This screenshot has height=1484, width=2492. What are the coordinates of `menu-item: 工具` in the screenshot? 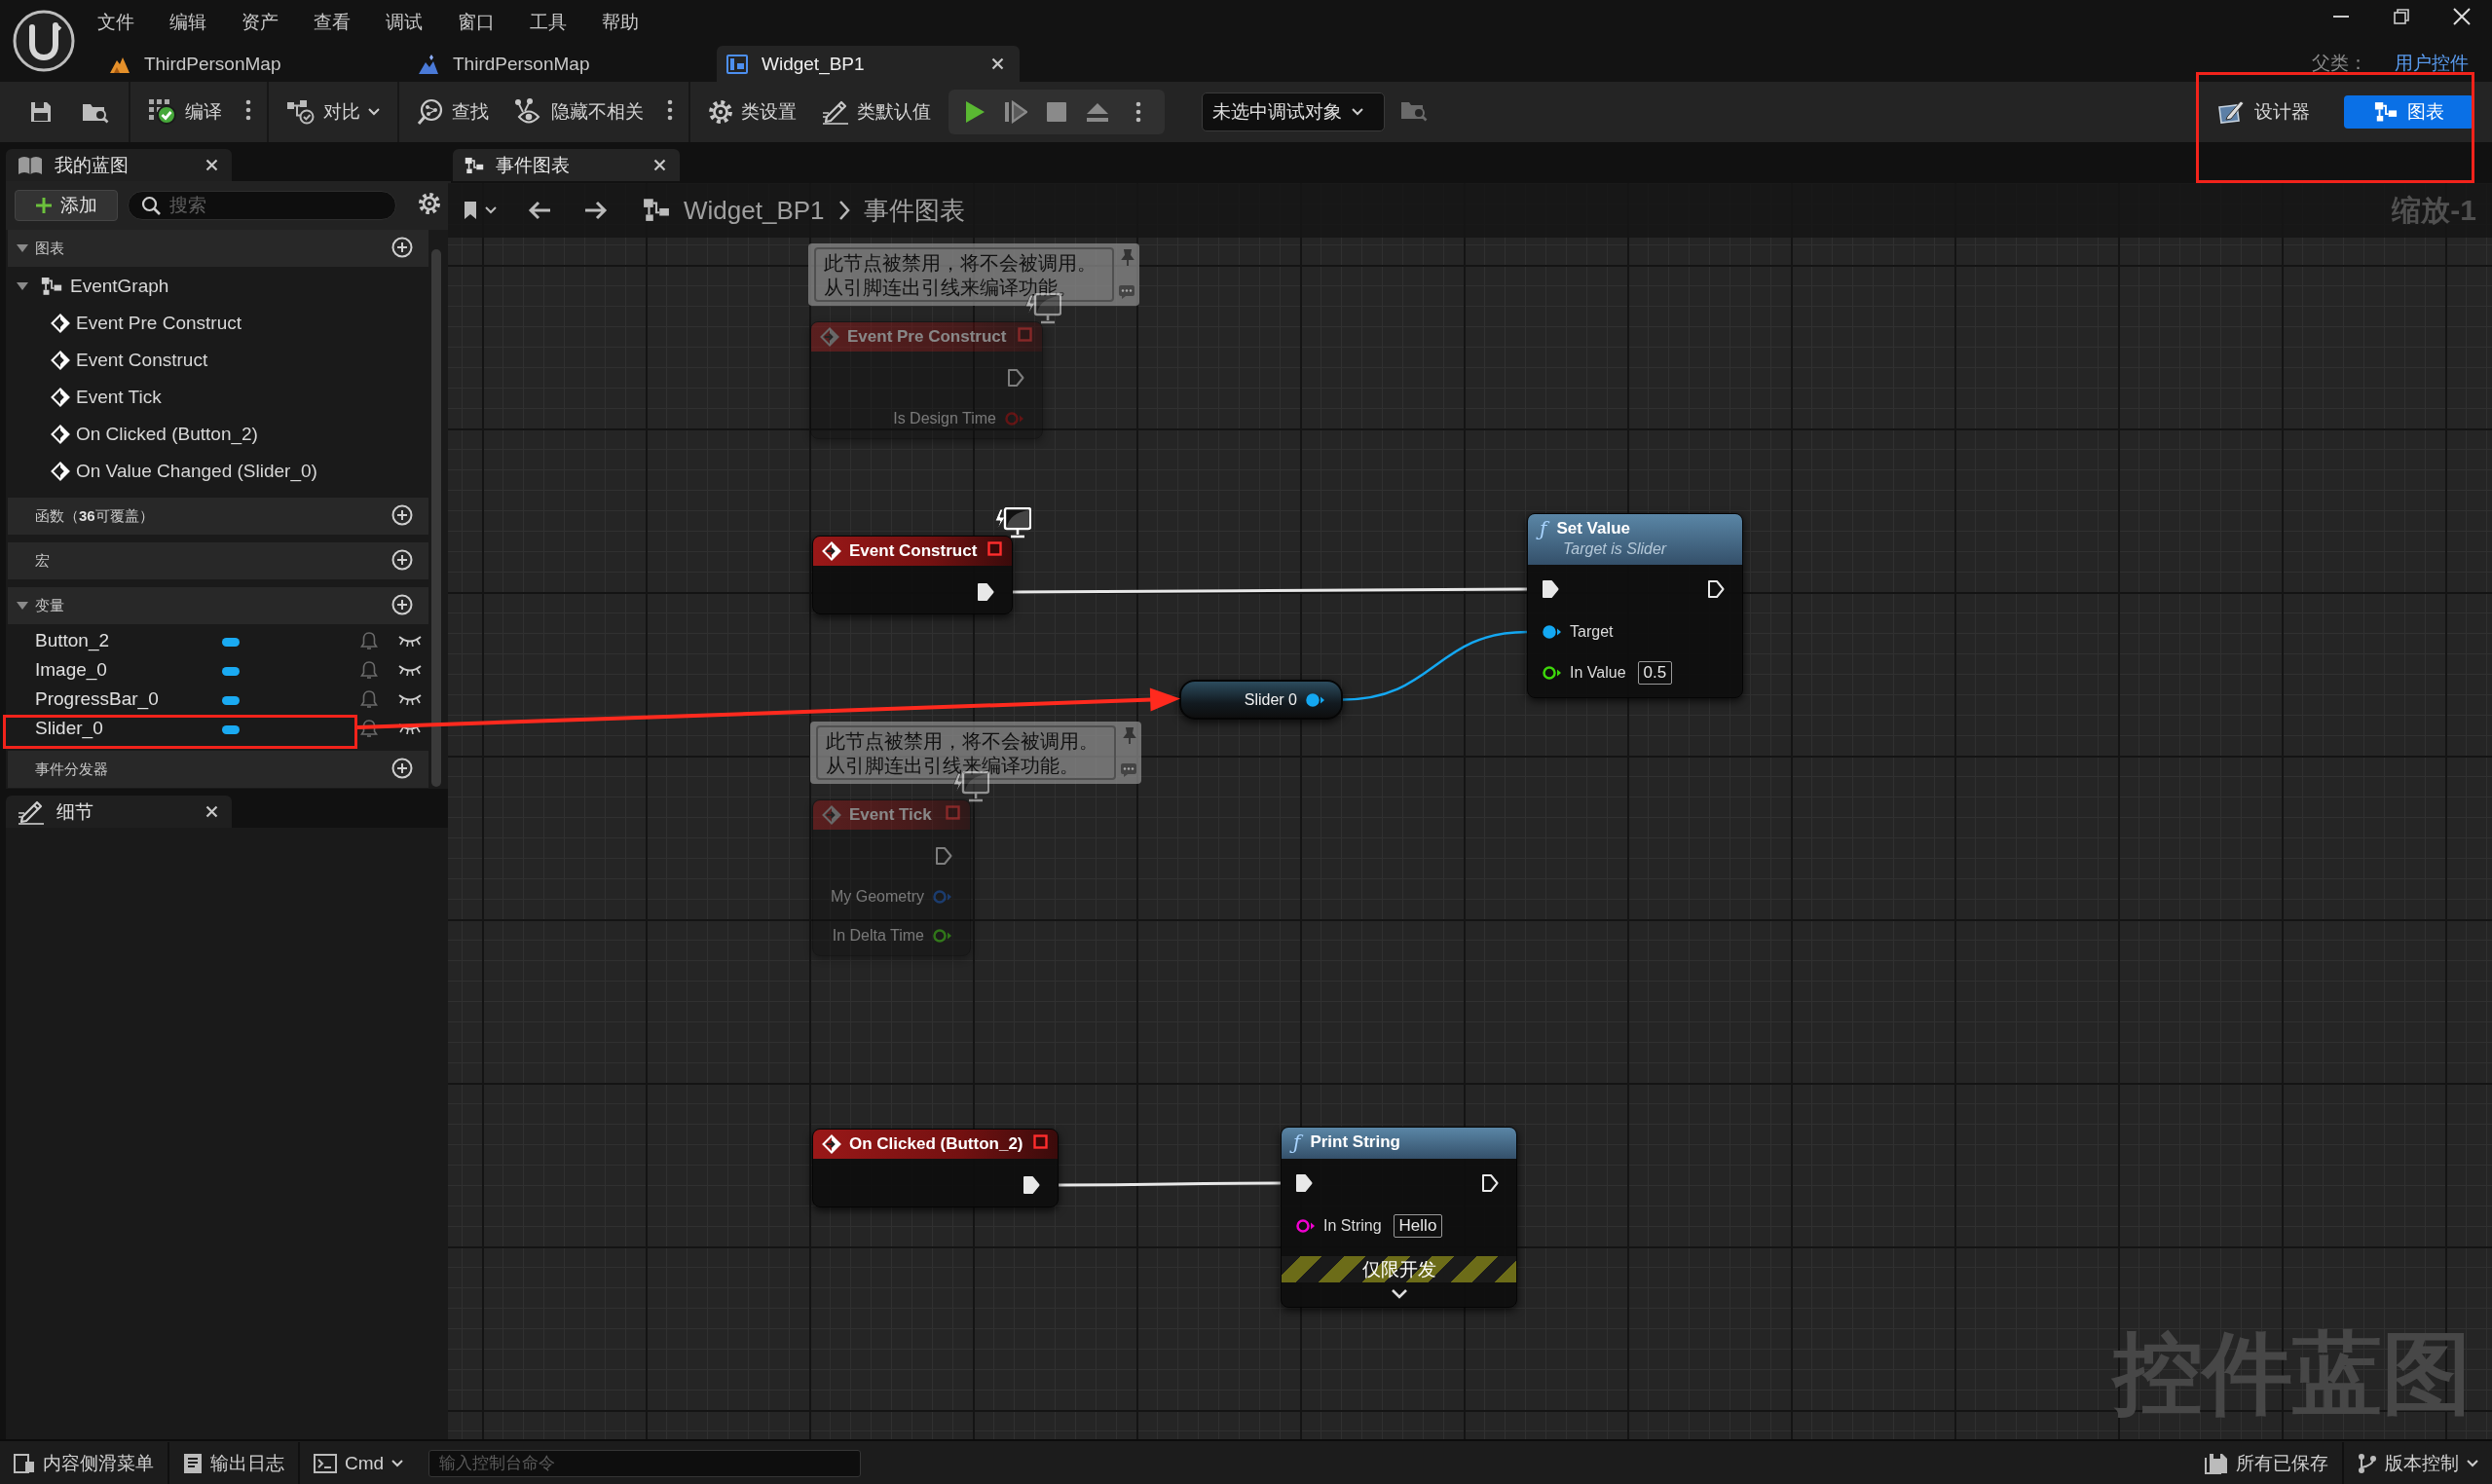 It's located at (548, 22).